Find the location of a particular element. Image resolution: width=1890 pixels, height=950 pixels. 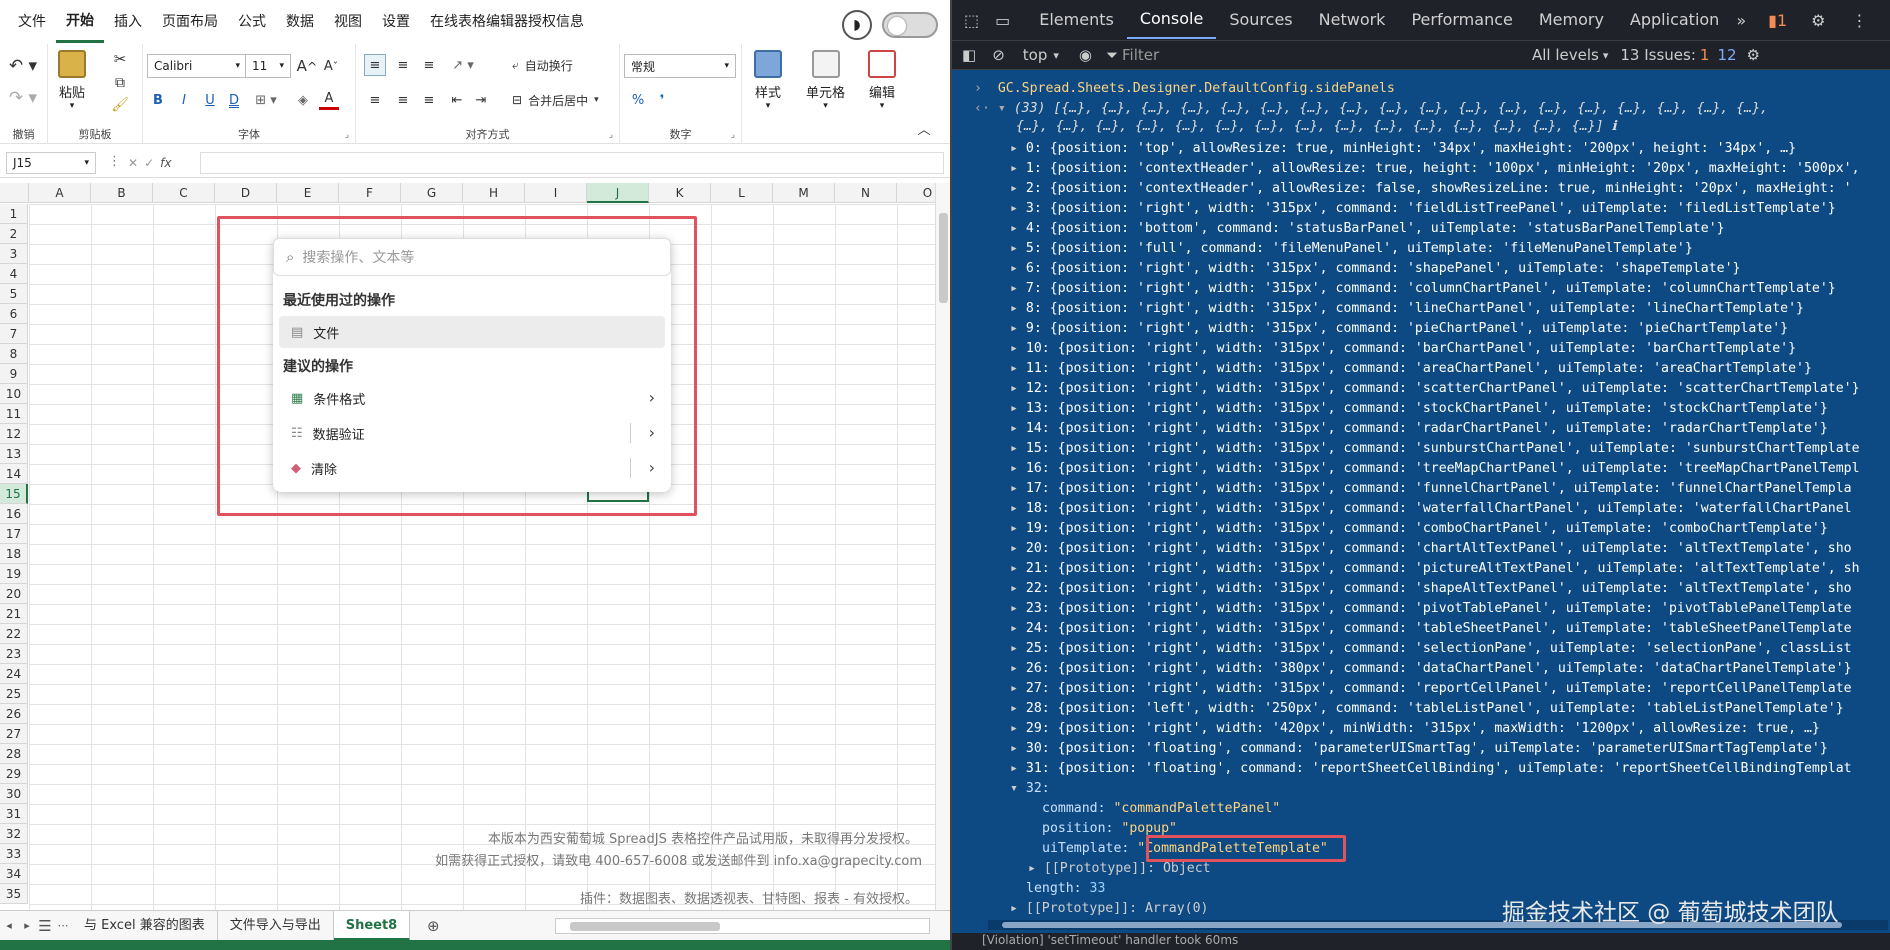

column-header-j: J is located at coordinates (618, 193).